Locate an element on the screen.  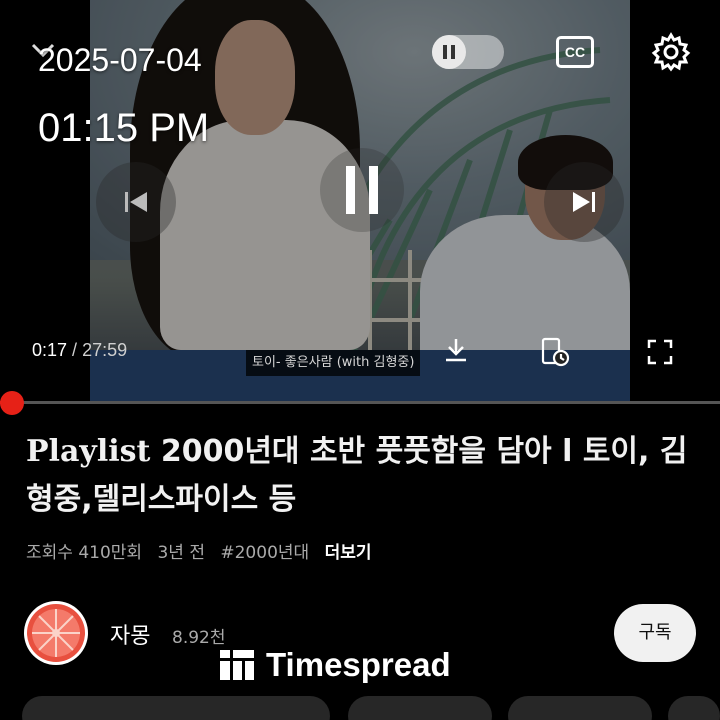
download-icon is located at coordinates (456, 350).